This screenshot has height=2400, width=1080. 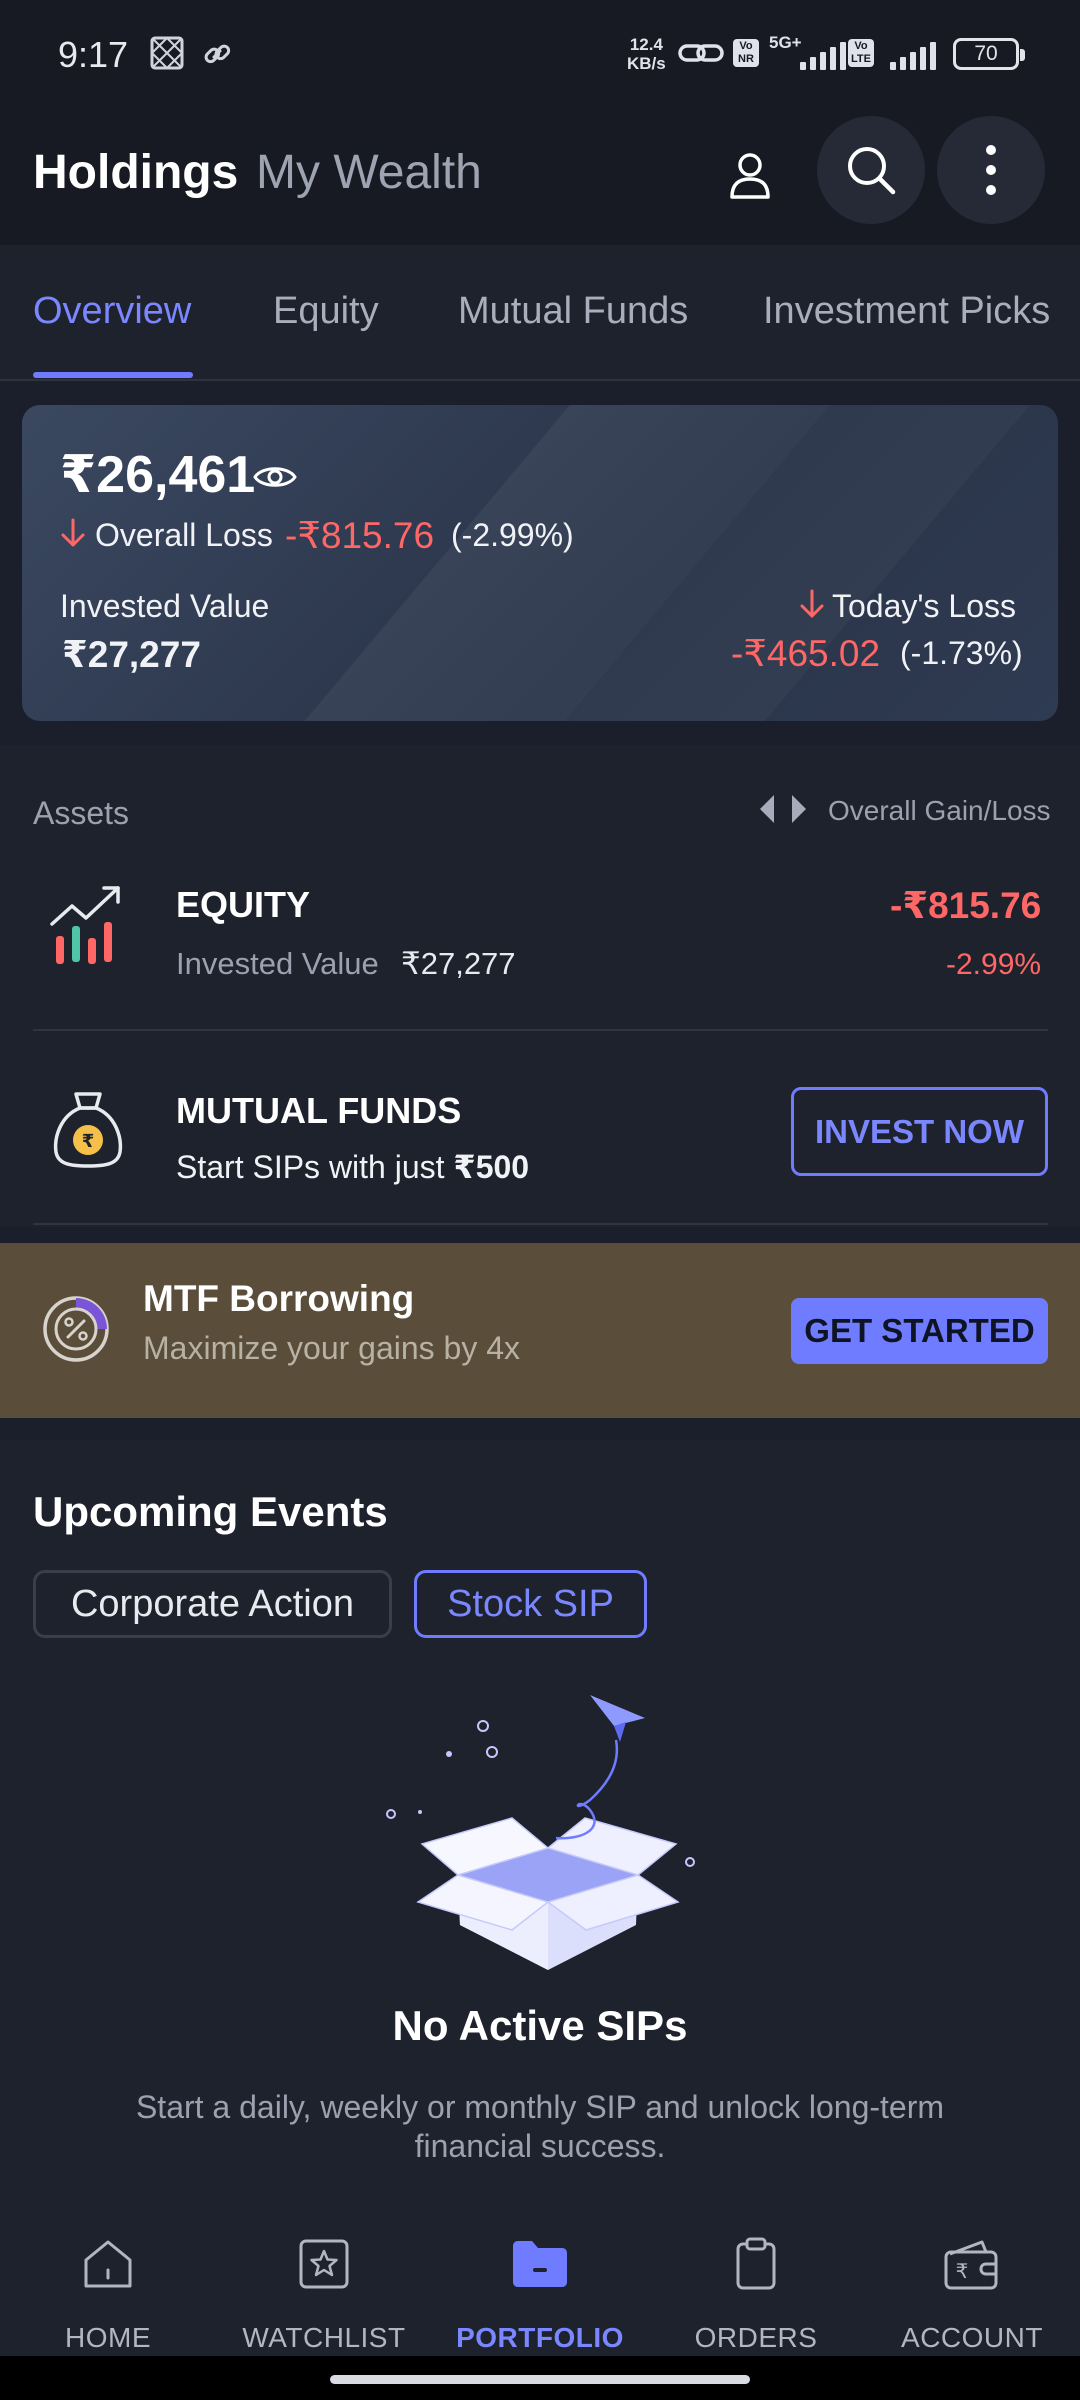 I want to click on gain-loss-toggle-label: Overall Gain/Loss, so click(x=939, y=811).